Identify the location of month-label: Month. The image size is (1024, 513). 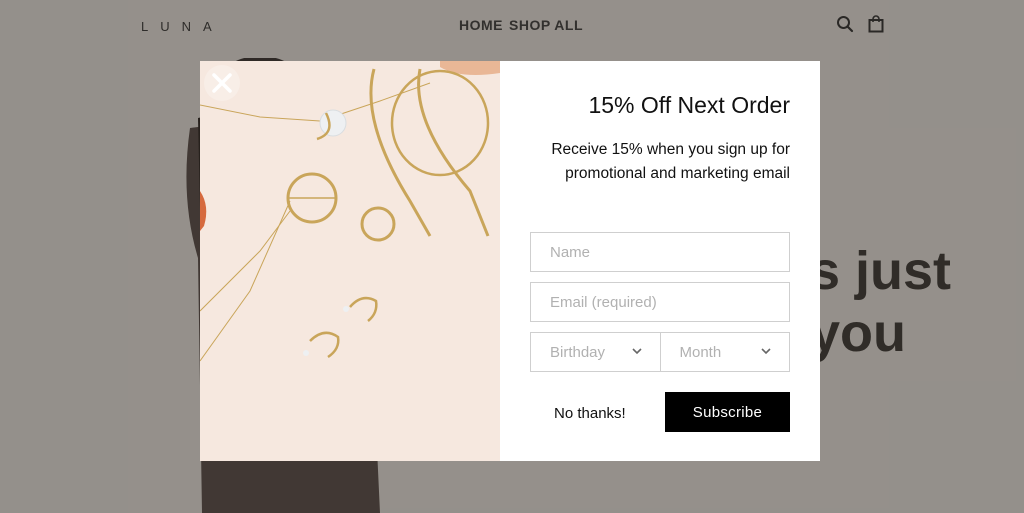
(700, 352).